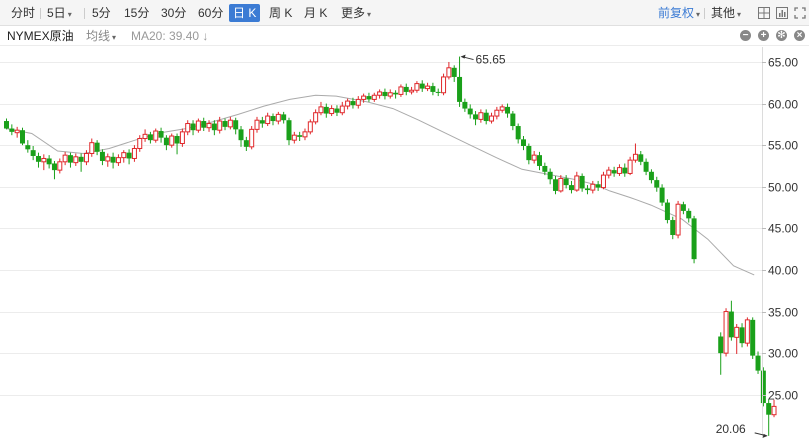 The image size is (809, 438). I want to click on grid-view-icon, so click(764, 13).